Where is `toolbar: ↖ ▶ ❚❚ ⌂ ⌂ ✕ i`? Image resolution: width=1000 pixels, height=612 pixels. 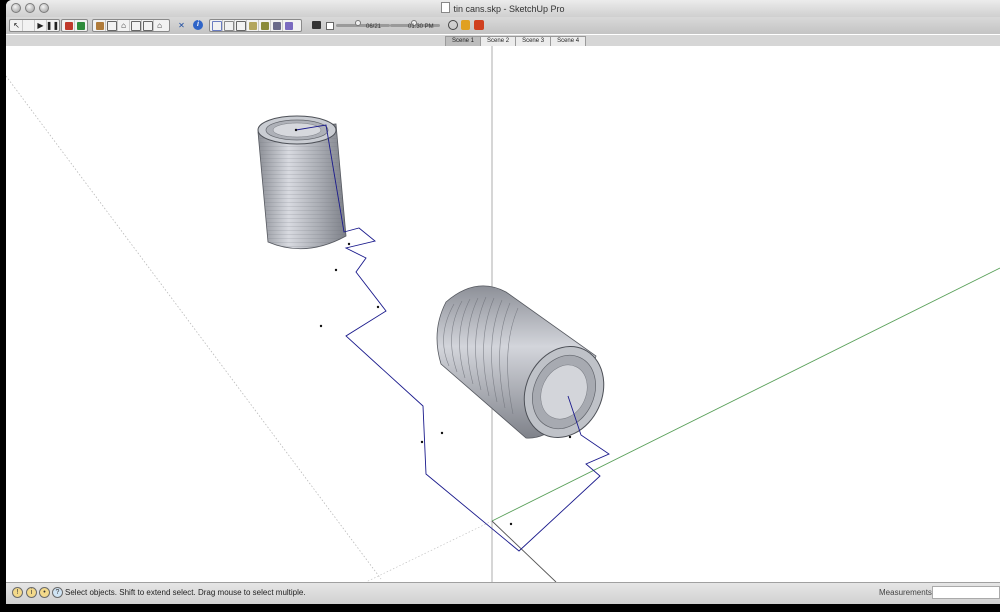 toolbar: ↖ ▶ ❚❚ ⌂ ⌂ ✕ i is located at coordinates (503, 25).